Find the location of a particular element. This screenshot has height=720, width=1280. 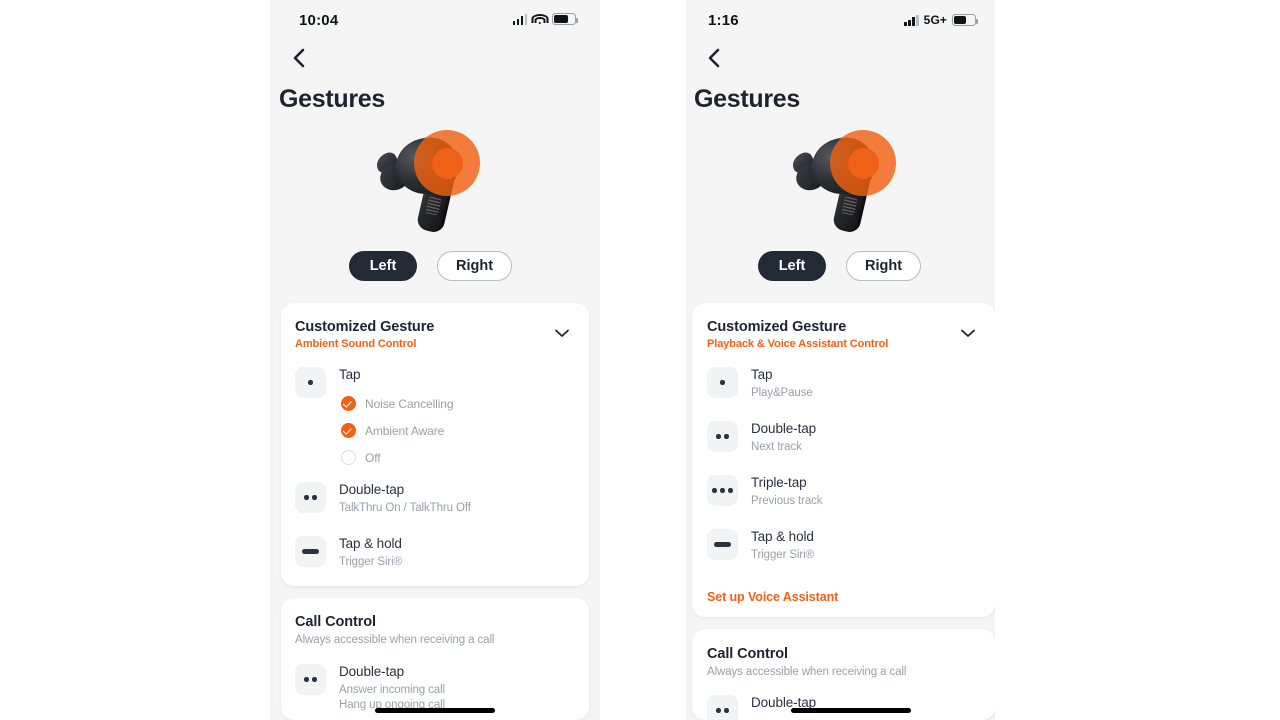

gesture-option: Noise Cancelling is located at coordinates (397, 403).